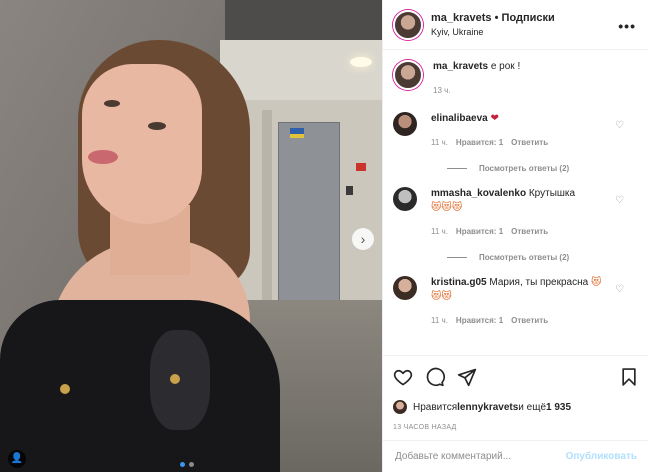 Image resolution: width=648 pixels, height=472 pixels. What do you see at coordinates (435, 407) in the screenshot?
I see `likes-prefix: Нравится` at bounding box center [435, 407].